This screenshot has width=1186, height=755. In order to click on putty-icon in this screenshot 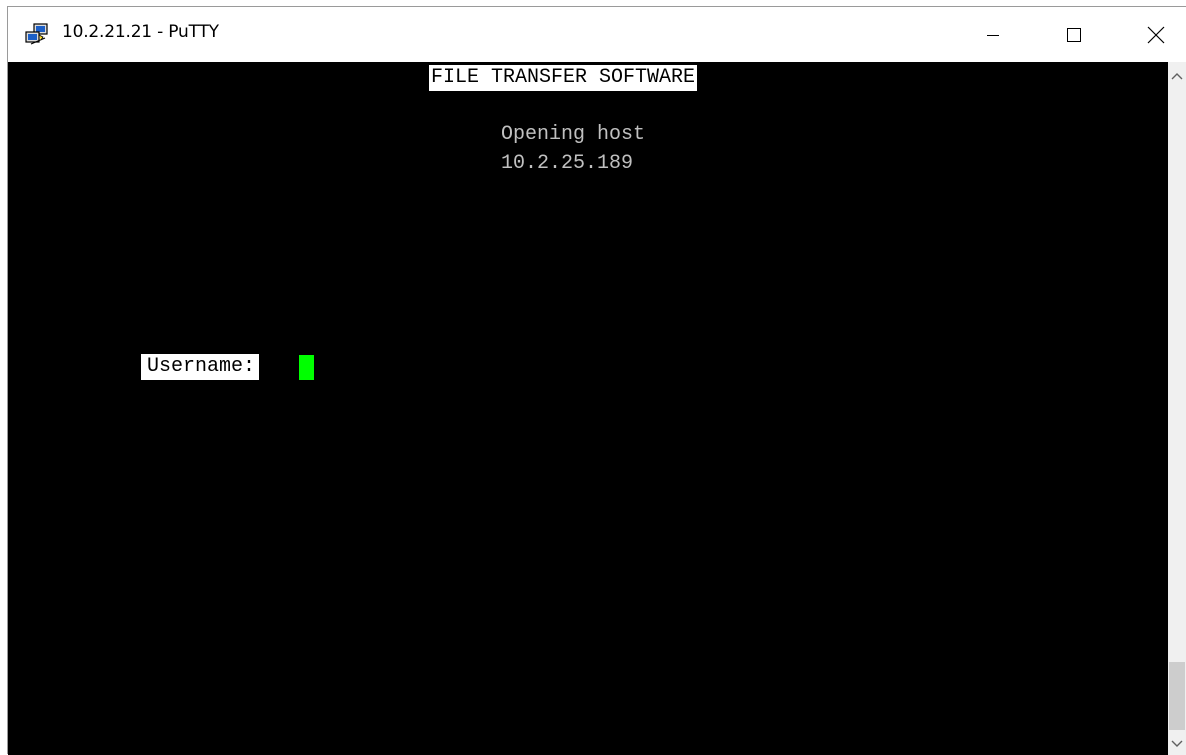, I will do `click(36, 34)`.